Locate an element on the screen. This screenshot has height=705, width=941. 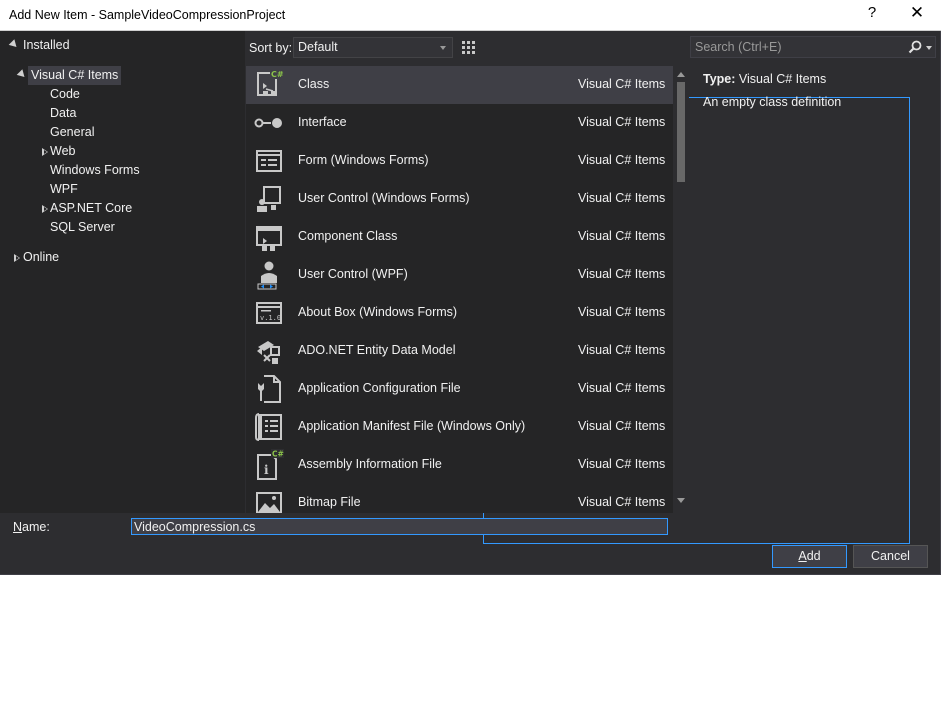
item-name: User Control (Windows Forms) is located at coordinates (384, 198).